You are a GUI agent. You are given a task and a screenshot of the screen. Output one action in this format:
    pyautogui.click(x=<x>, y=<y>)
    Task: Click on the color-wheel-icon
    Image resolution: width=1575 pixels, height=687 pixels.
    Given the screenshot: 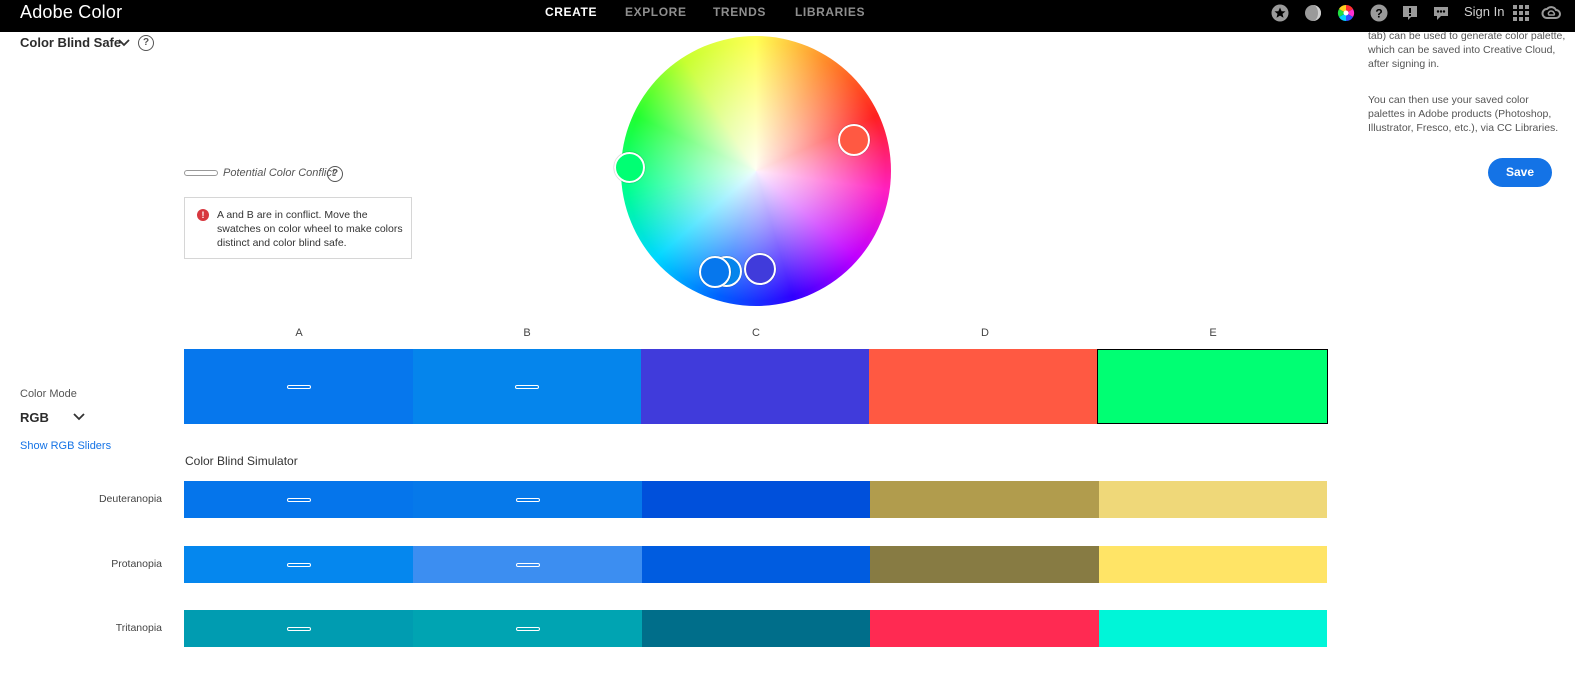 What is the action you would take?
    pyautogui.click(x=1346, y=13)
    